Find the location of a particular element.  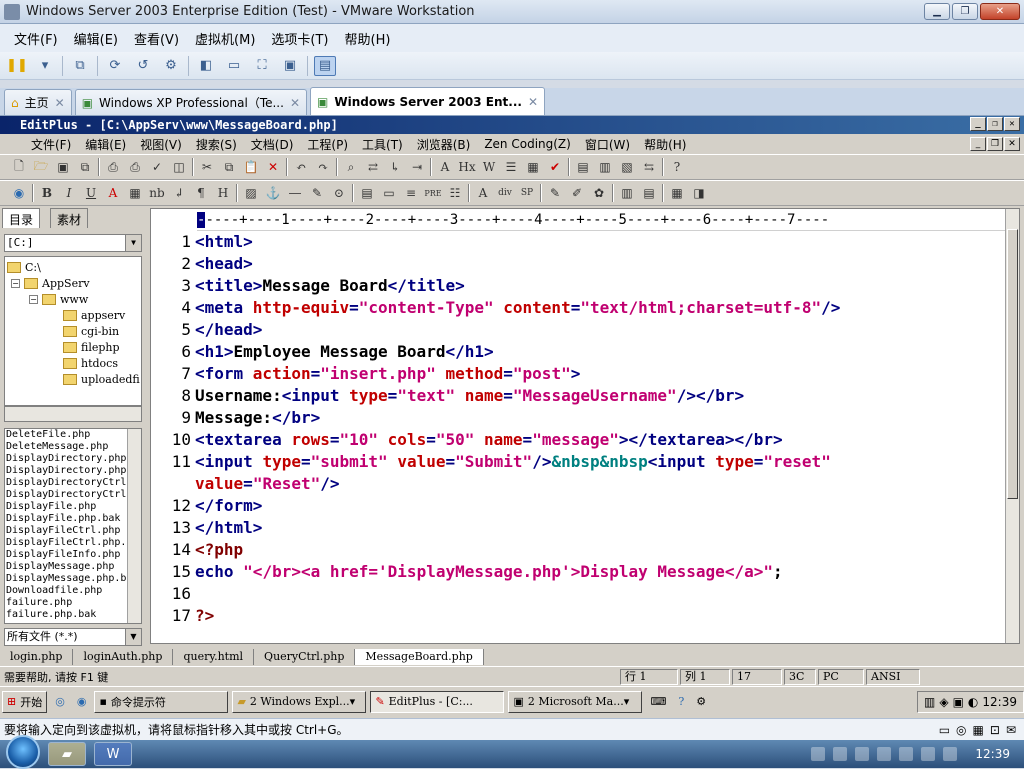

list-item: DisplayDirectory.php is located at coordinates (73, 471).